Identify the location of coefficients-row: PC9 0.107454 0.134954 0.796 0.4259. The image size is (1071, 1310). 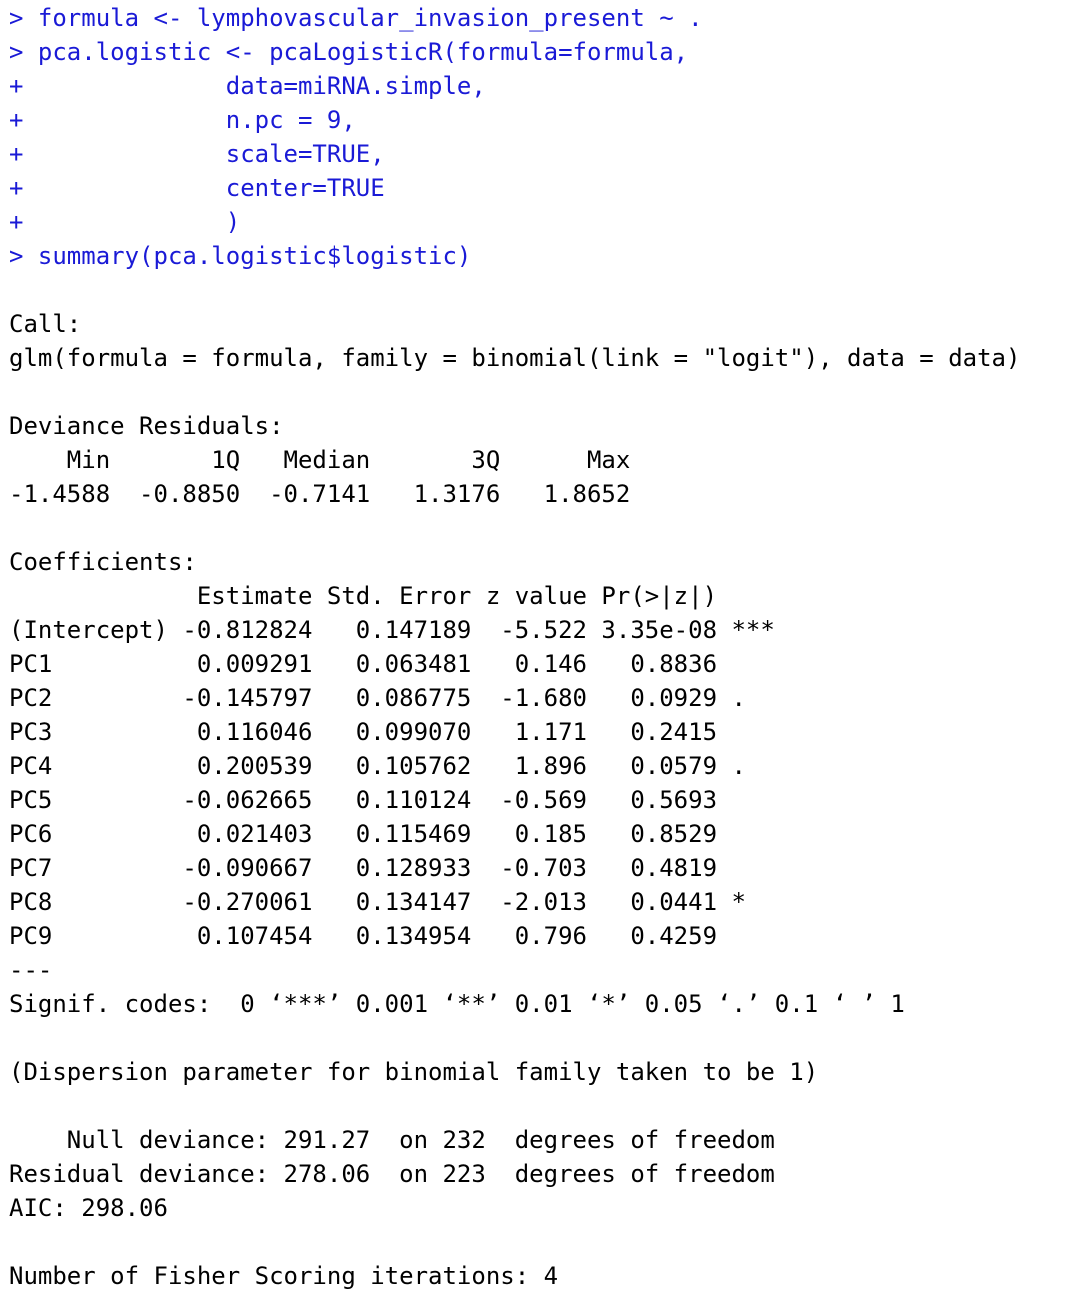
(392, 936).